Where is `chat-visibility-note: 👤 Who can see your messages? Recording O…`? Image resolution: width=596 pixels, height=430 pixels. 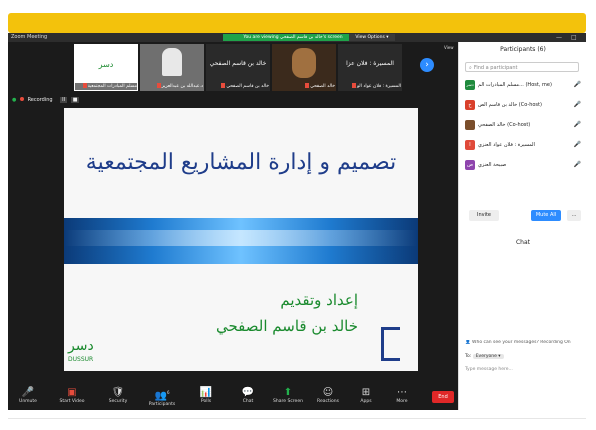 chat-visibility-note: 👤 Who can see your messages? Recording O… is located at coordinates (525, 342).